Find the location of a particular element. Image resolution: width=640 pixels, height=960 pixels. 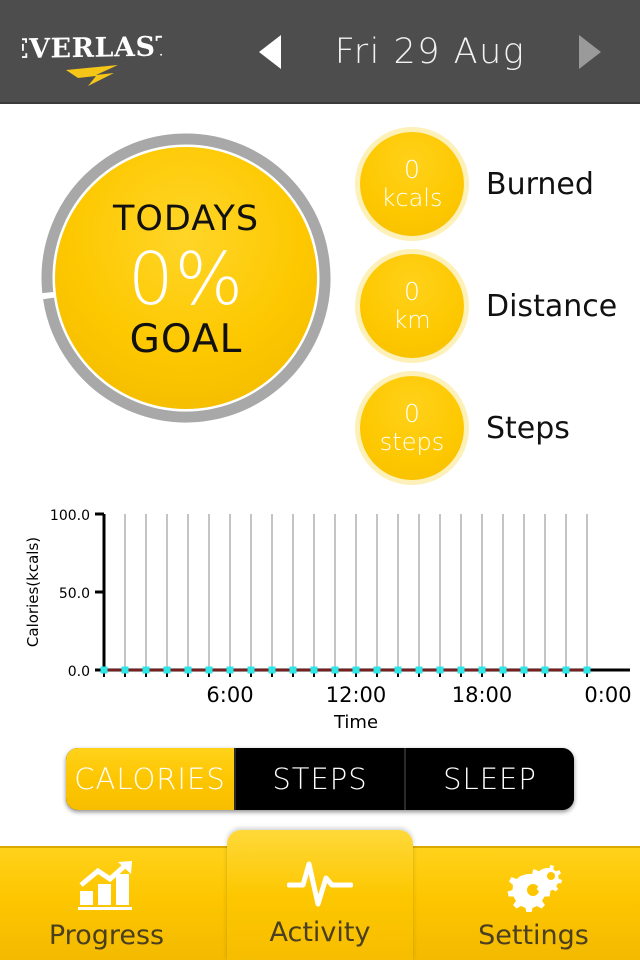

app-header: EVERLAST Fri 29 Aug is located at coordinates (320, 52).